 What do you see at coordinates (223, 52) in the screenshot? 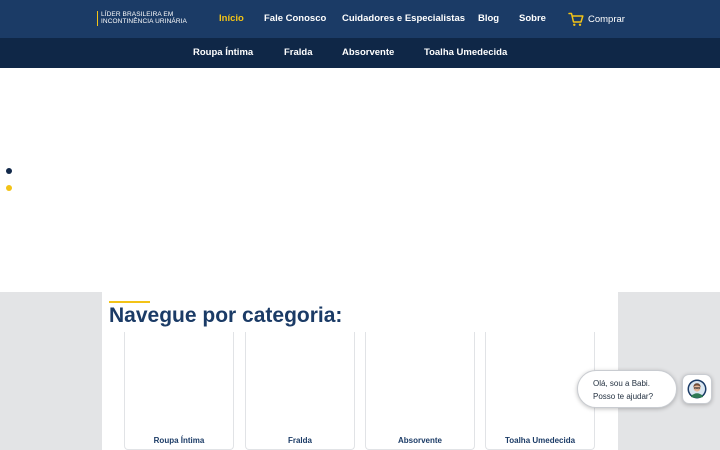
I see `category-nav-roupa-intima: Roupa Íntima` at bounding box center [223, 52].